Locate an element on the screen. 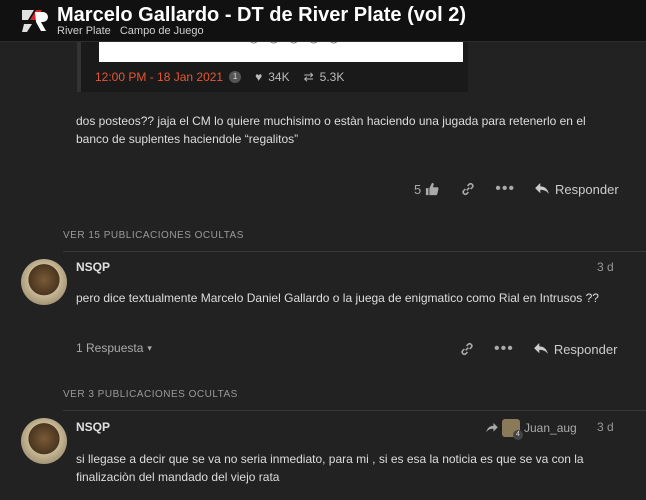 The height and width of the screenshot is (500, 646). post-actions: ••• Responder is located at coordinates (538, 349).